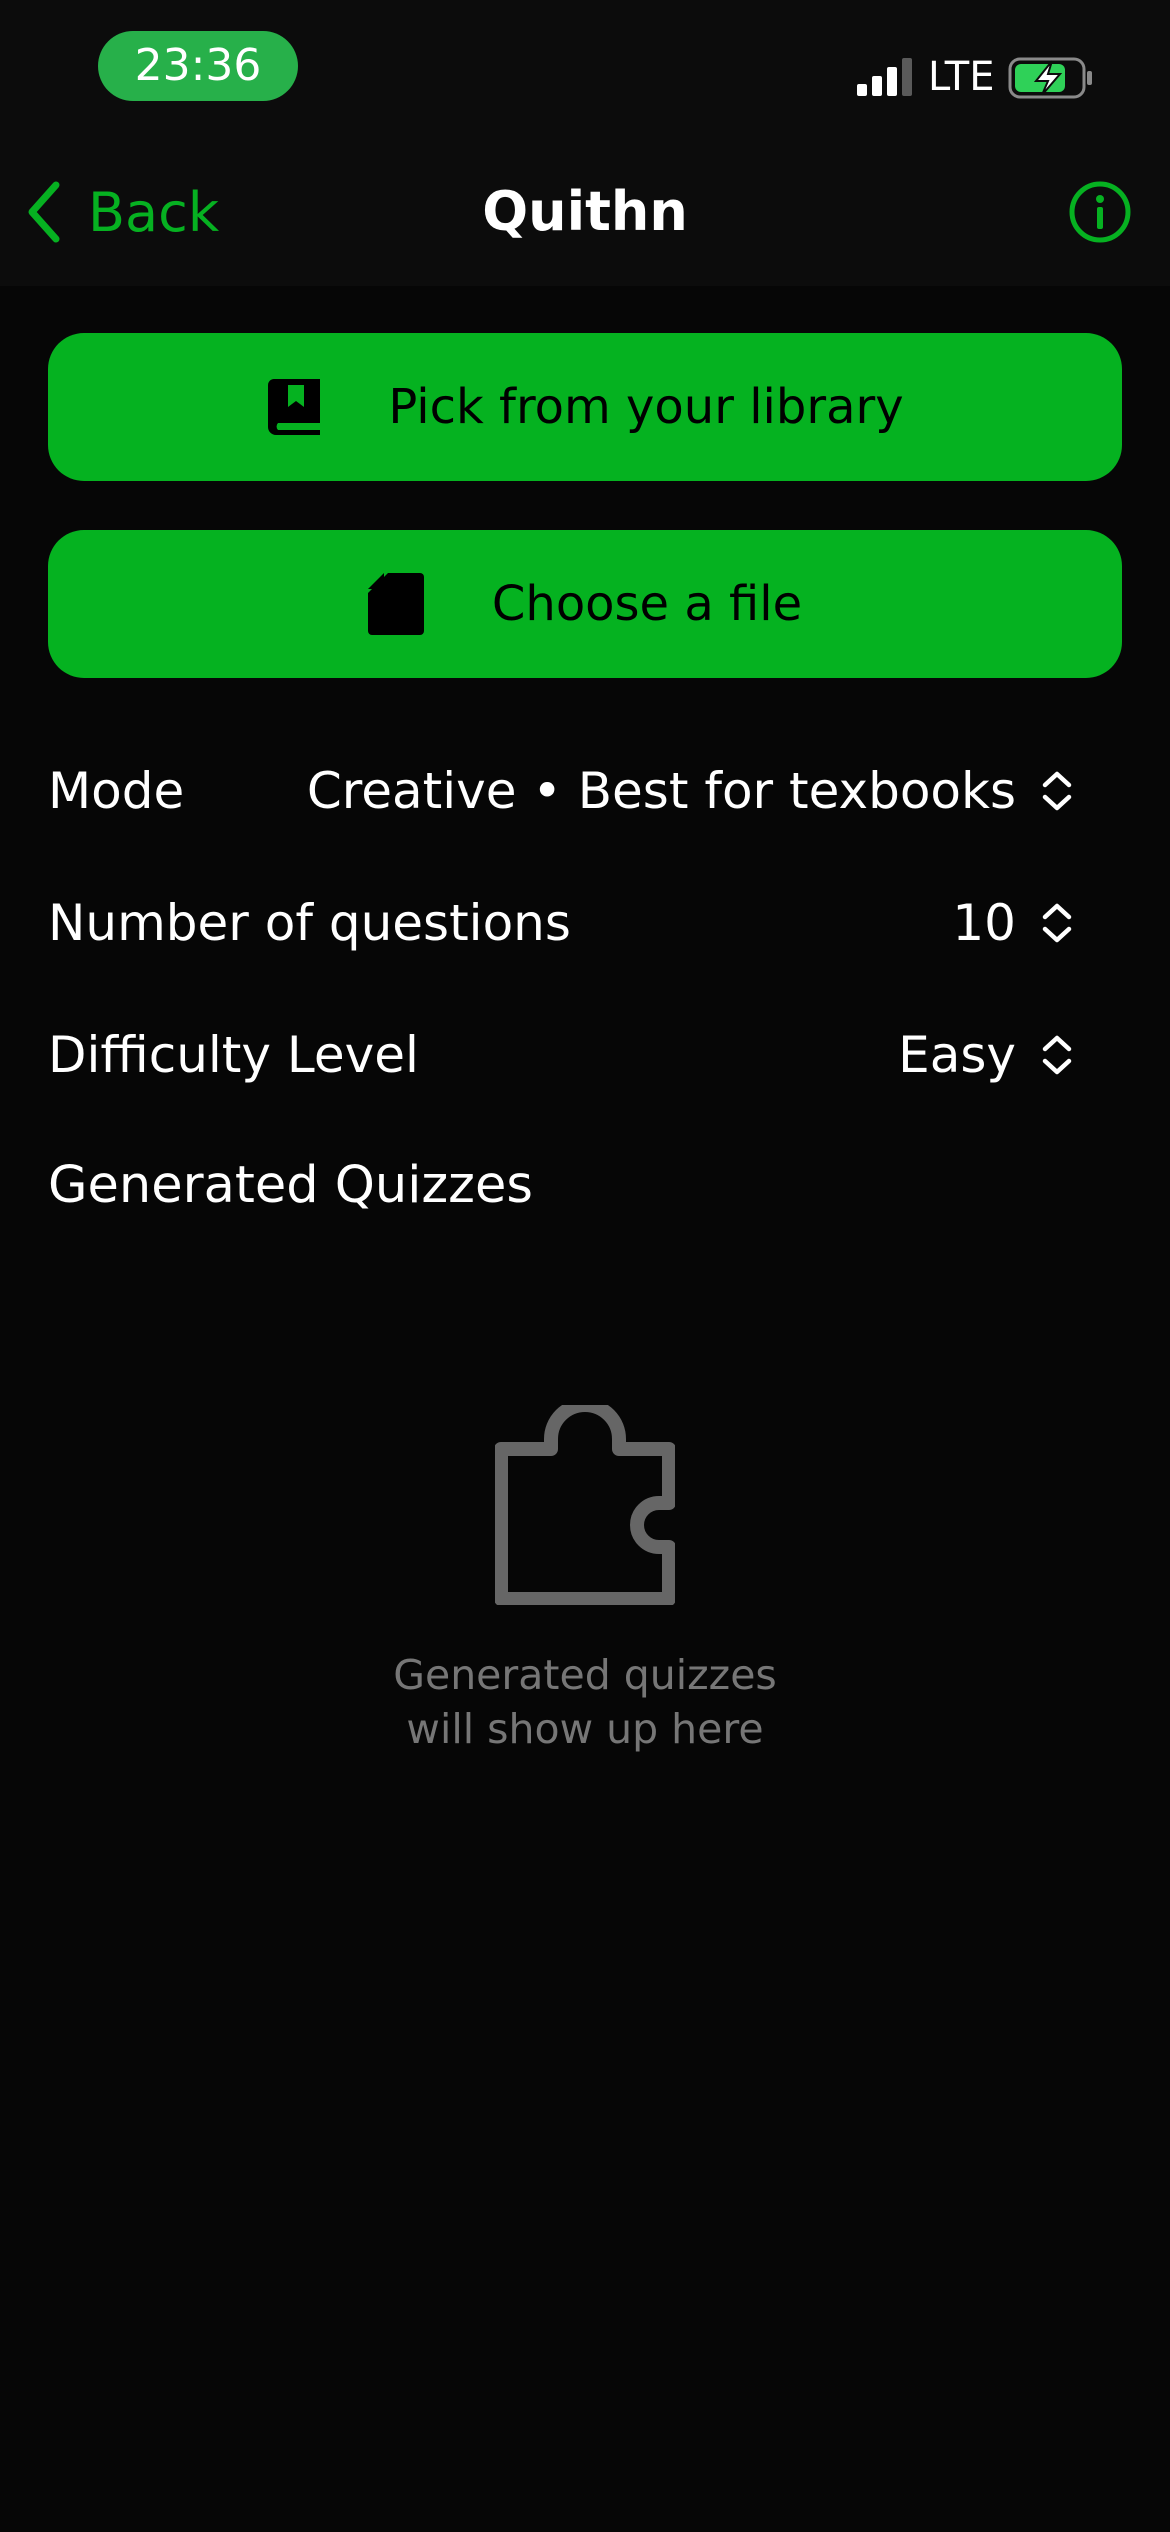 This screenshot has width=1170, height=2532. Describe the element at coordinates (585, 923) in the screenshot. I see `question-count-row: Number of questions 10` at that location.